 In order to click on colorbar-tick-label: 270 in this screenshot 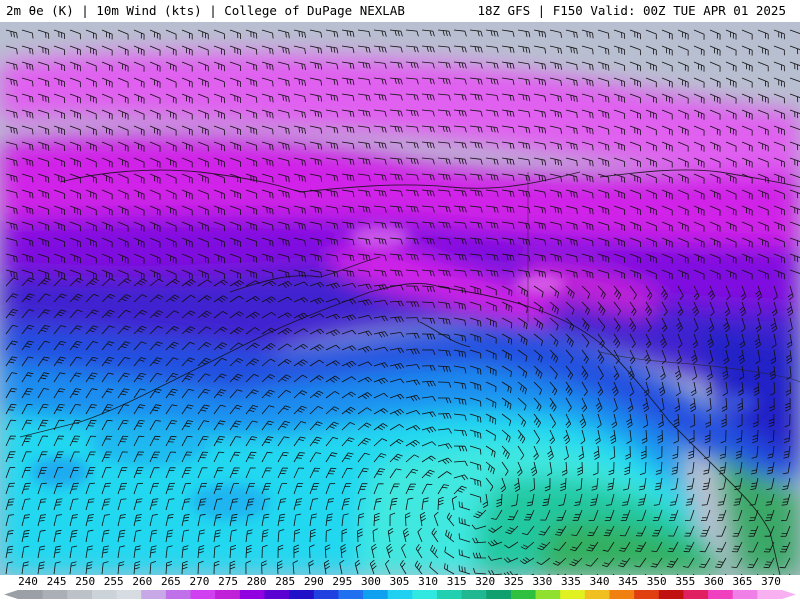, I will do `click(199, 581)`.